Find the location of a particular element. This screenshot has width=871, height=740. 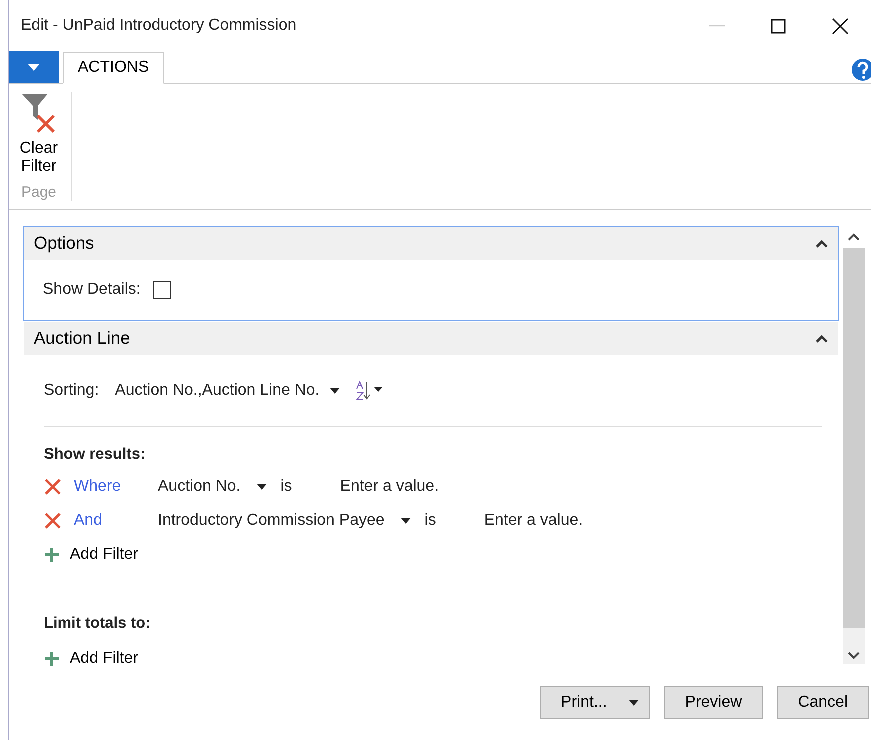

section-header: Auction Line is located at coordinates (431, 338).